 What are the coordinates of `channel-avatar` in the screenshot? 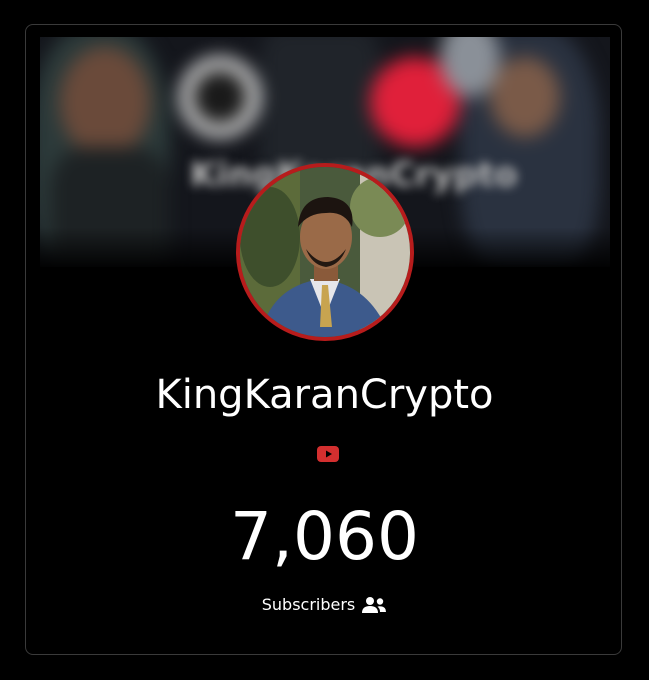 It's located at (325, 252).